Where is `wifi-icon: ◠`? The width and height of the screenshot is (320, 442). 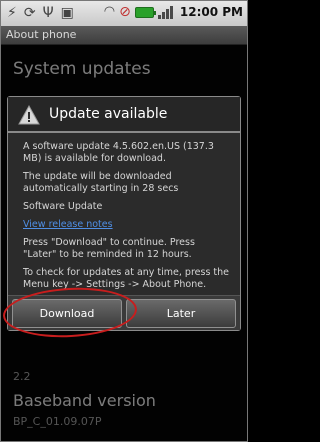
wifi-icon: ◠ is located at coordinates (109, 11).